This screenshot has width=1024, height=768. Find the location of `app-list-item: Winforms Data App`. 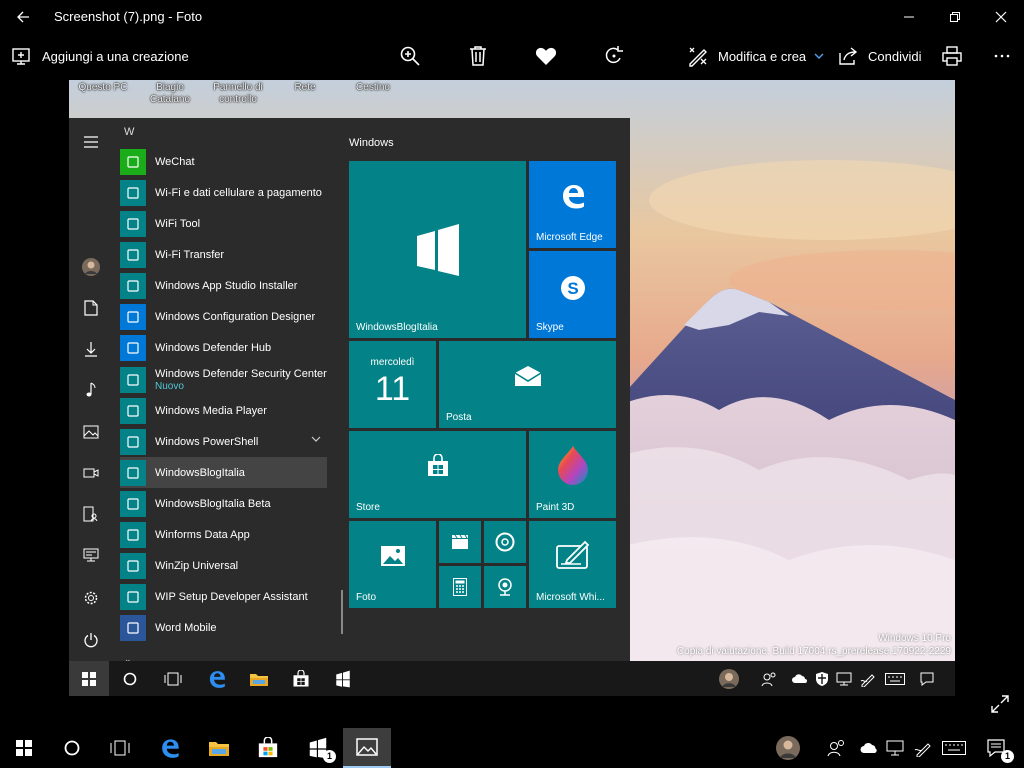

app-list-item: Winforms Data App is located at coordinates (223, 534).